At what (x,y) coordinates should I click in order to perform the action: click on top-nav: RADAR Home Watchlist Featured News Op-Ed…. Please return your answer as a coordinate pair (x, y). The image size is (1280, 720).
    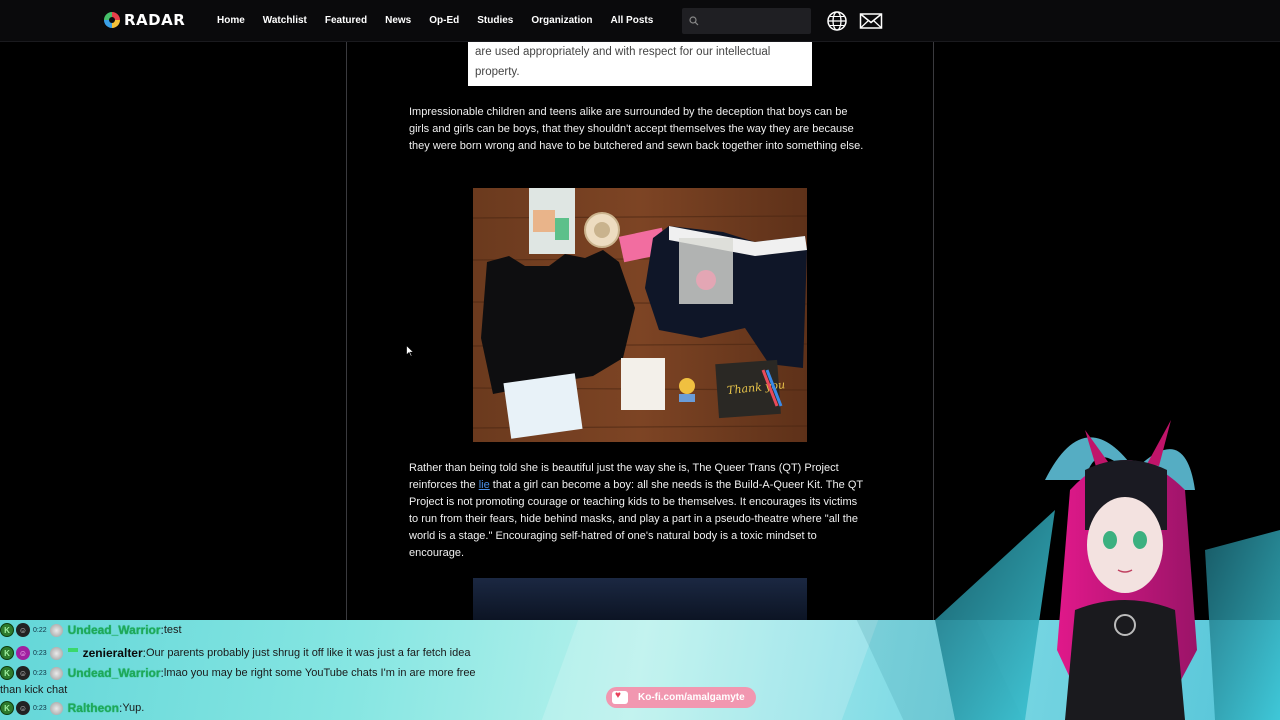
    Looking at the image, I should click on (640, 21).